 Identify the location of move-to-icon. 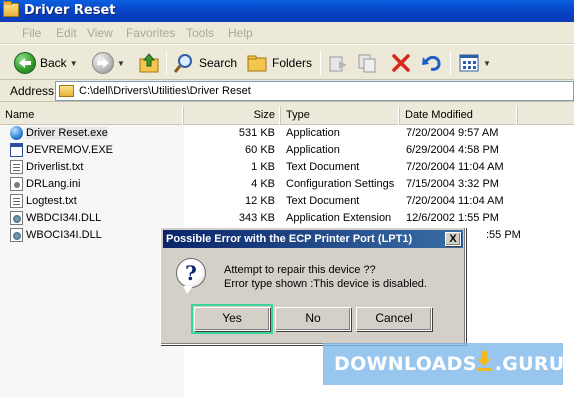
(338, 64).